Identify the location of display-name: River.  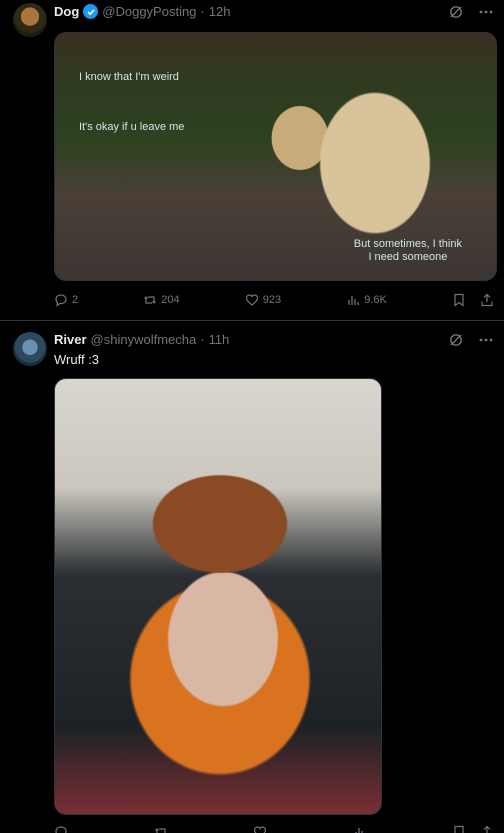
(70, 339).